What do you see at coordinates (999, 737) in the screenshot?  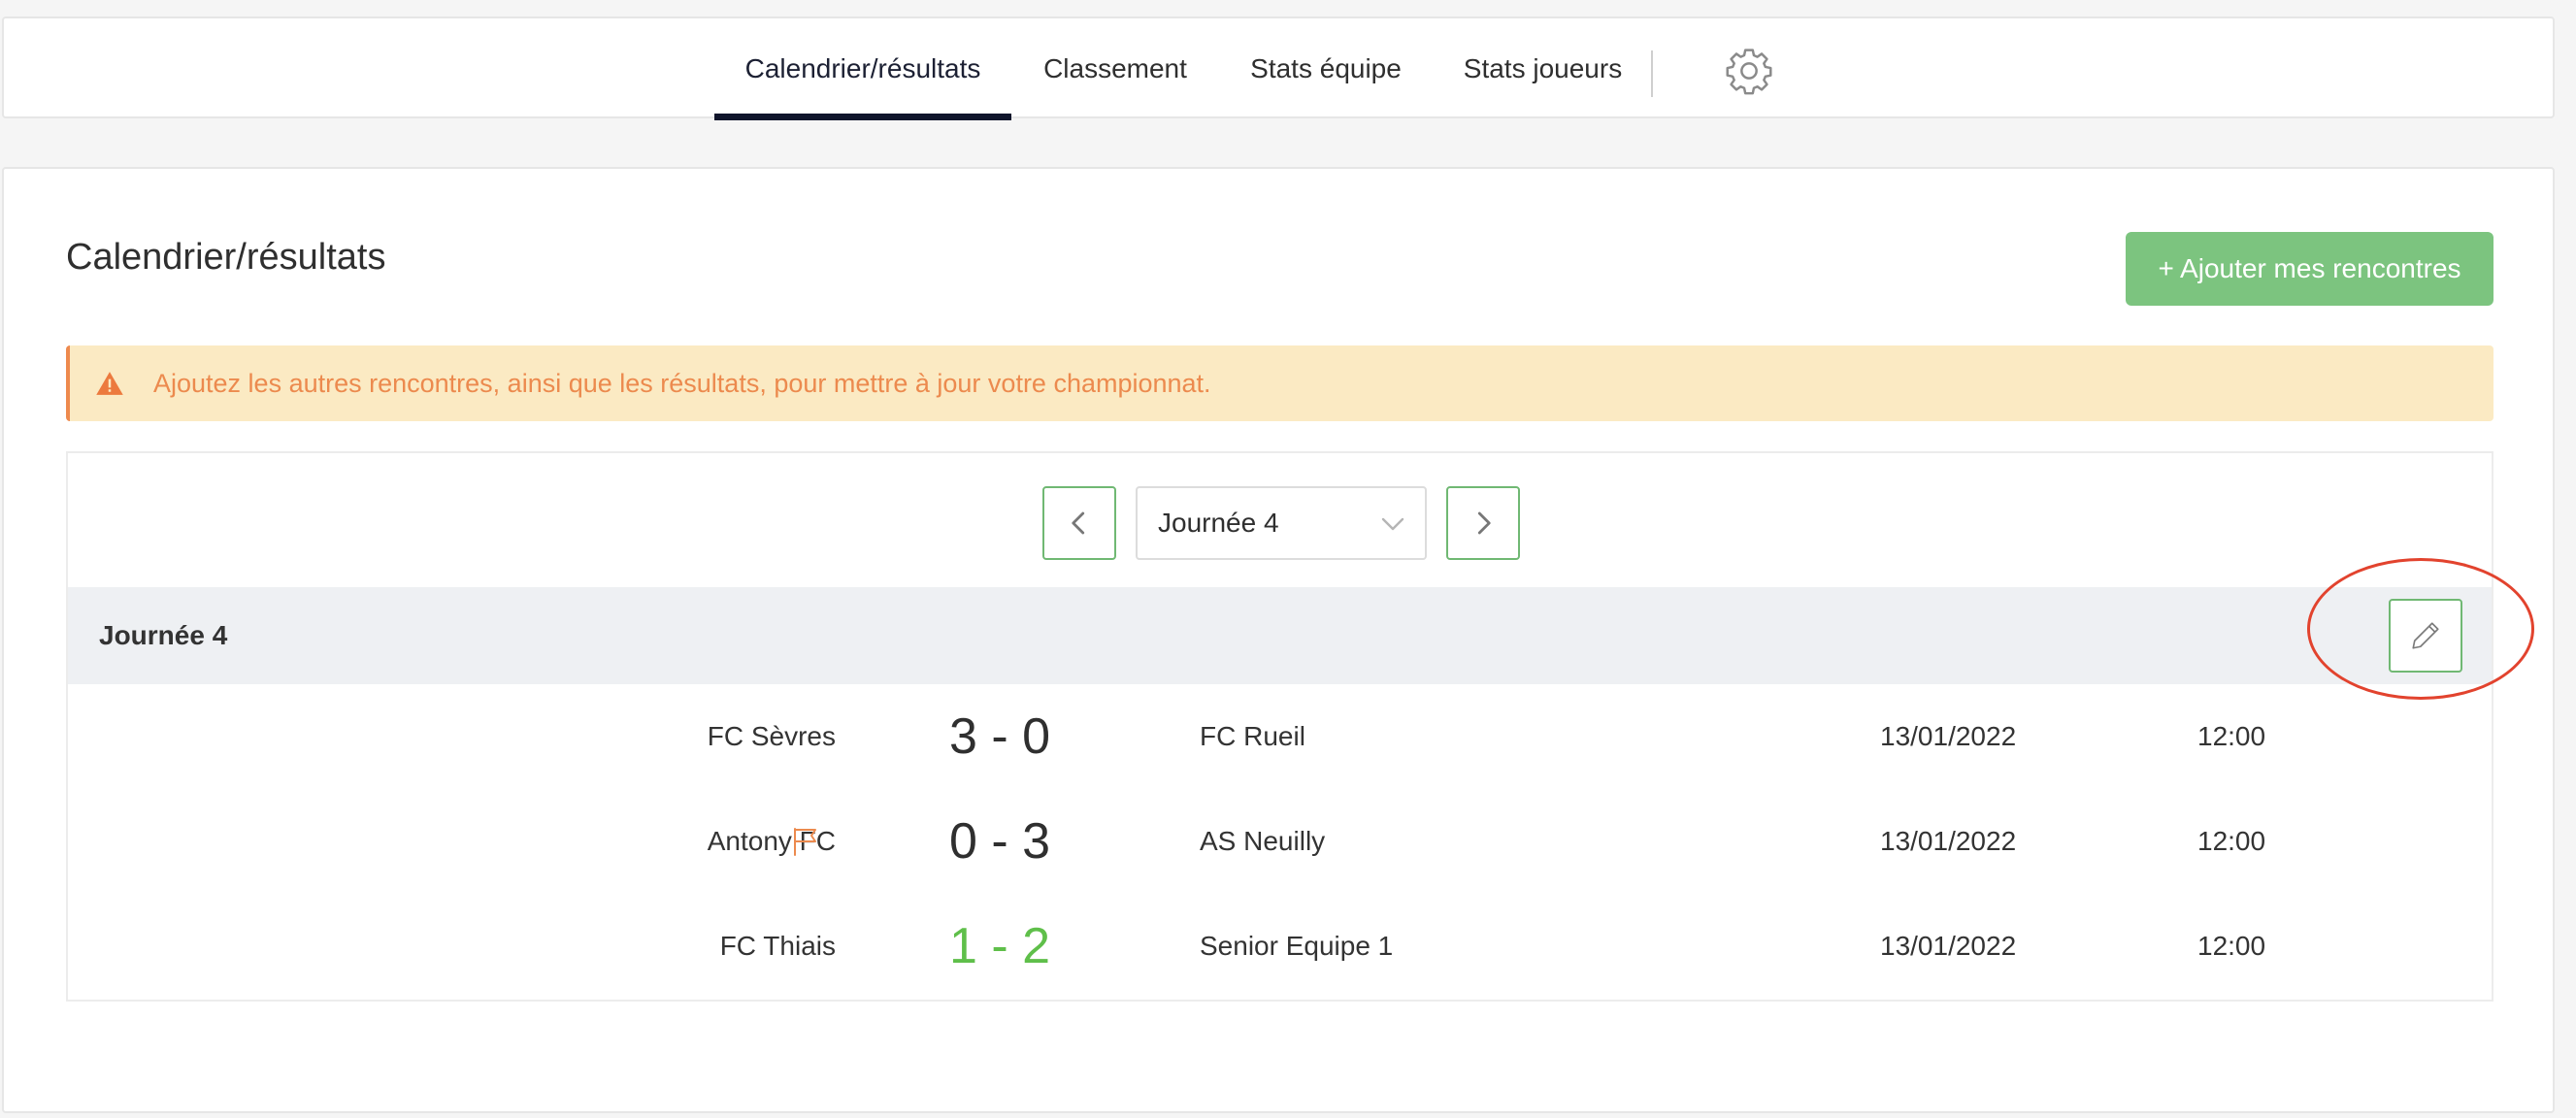 I see `match-score: 3 - 0` at bounding box center [999, 737].